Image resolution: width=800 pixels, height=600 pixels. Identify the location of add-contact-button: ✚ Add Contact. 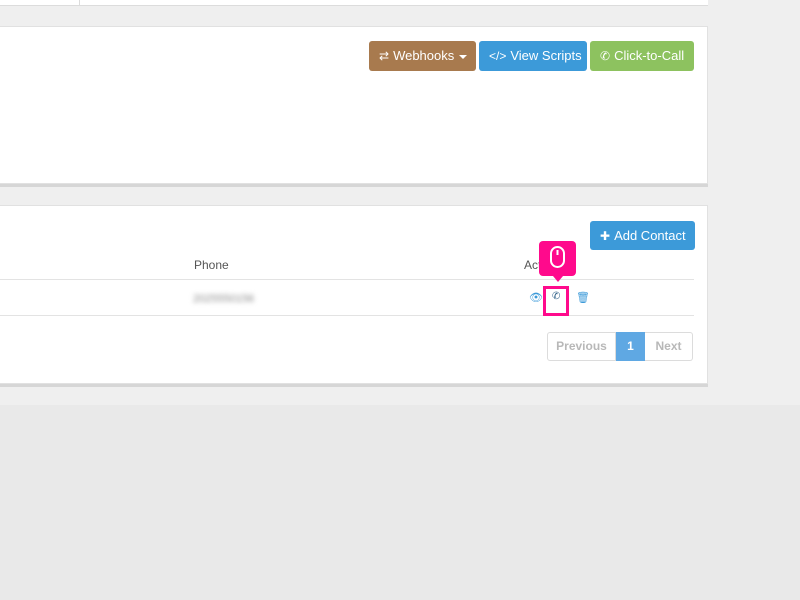
(642, 235).